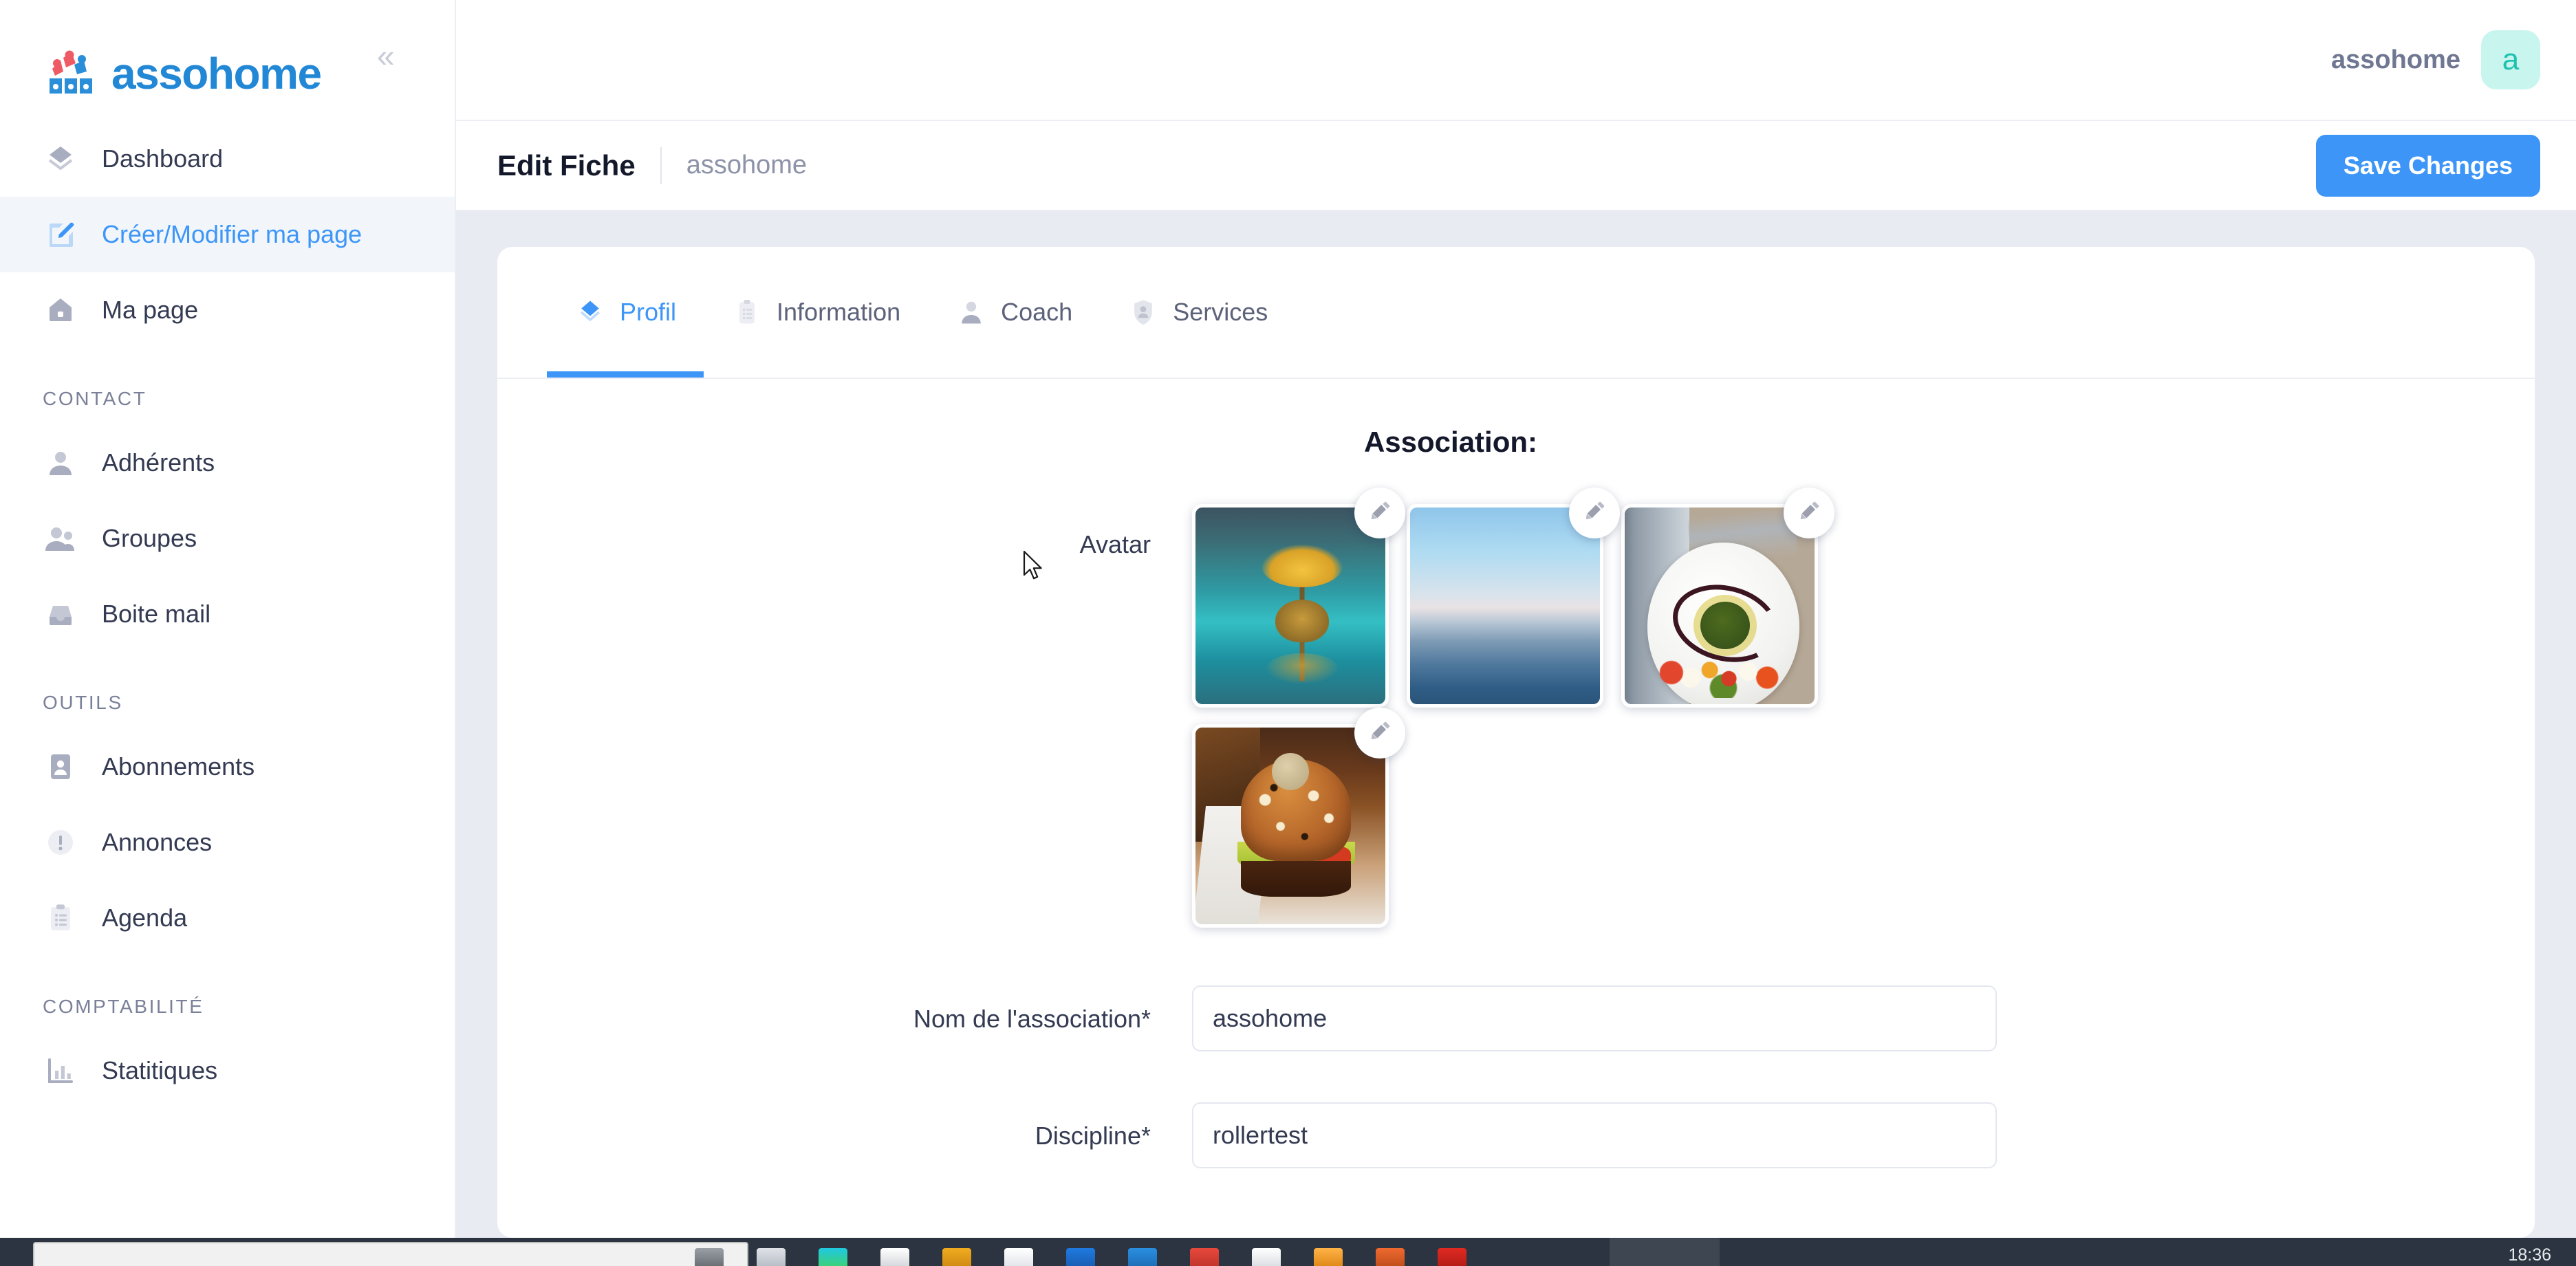 This screenshot has height=1266, width=2576. What do you see at coordinates (2529, 1255) in the screenshot?
I see `taskbar-clock: 18:36` at bounding box center [2529, 1255].